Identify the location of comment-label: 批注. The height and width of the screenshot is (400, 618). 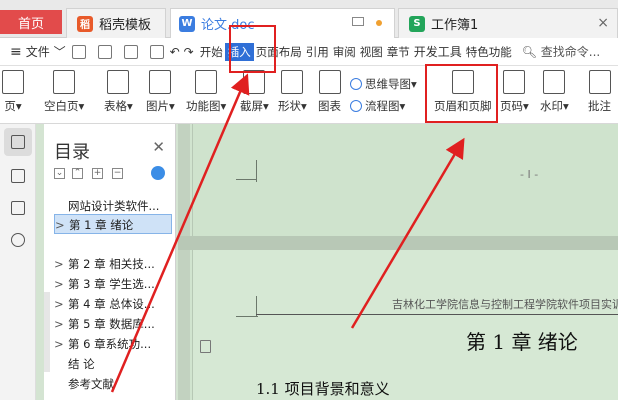
(599, 106).